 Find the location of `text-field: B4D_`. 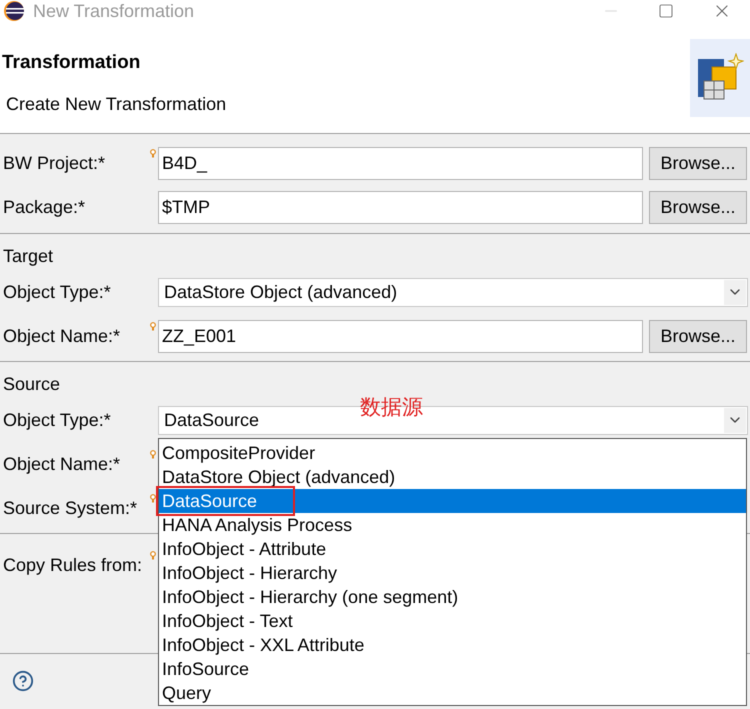

text-field: B4D_ is located at coordinates (400, 163).